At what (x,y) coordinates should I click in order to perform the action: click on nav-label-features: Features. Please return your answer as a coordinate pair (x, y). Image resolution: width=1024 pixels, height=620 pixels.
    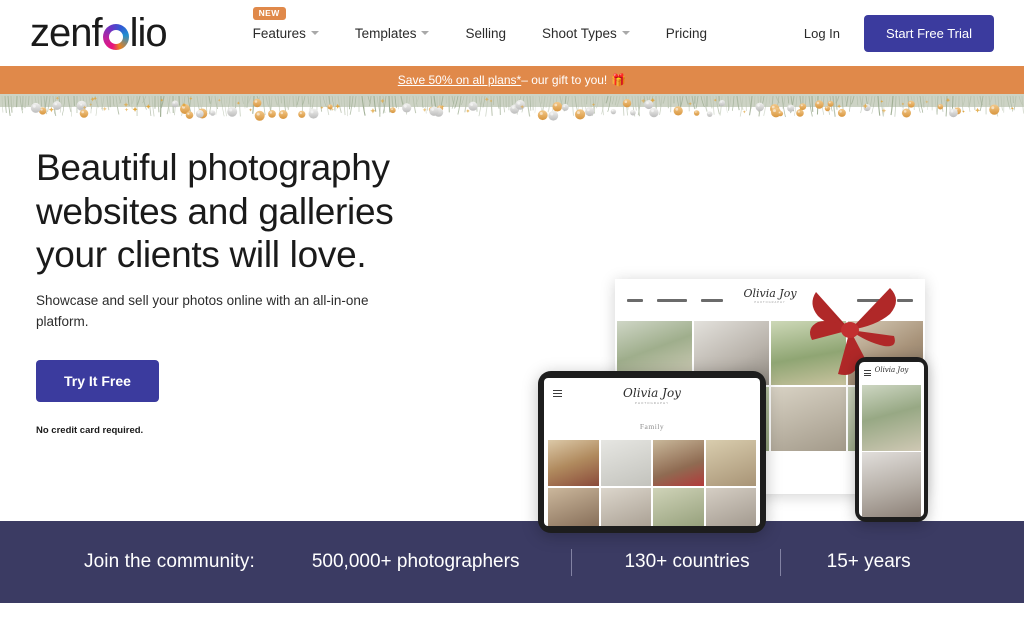
    Looking at the image, I should click on (279, 33).